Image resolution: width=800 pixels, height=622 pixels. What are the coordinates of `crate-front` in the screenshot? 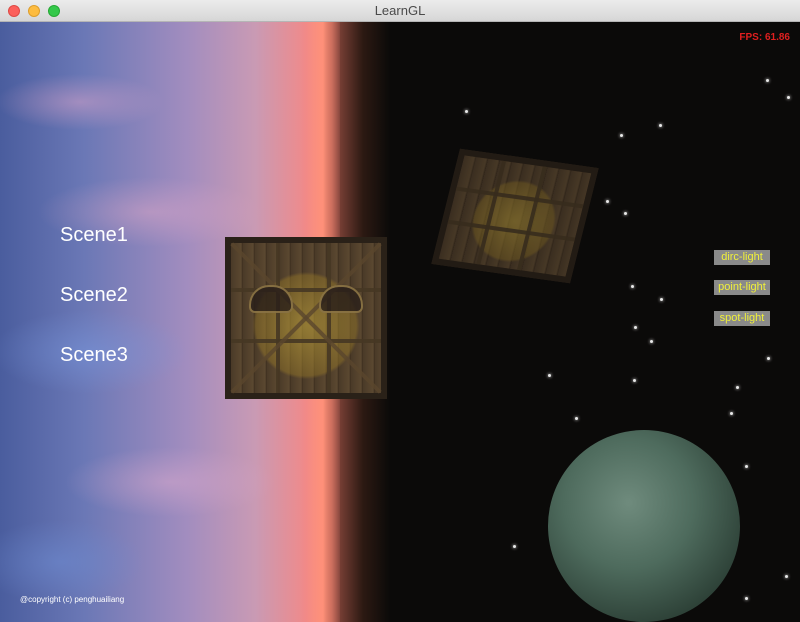 It's located at (306, 318).